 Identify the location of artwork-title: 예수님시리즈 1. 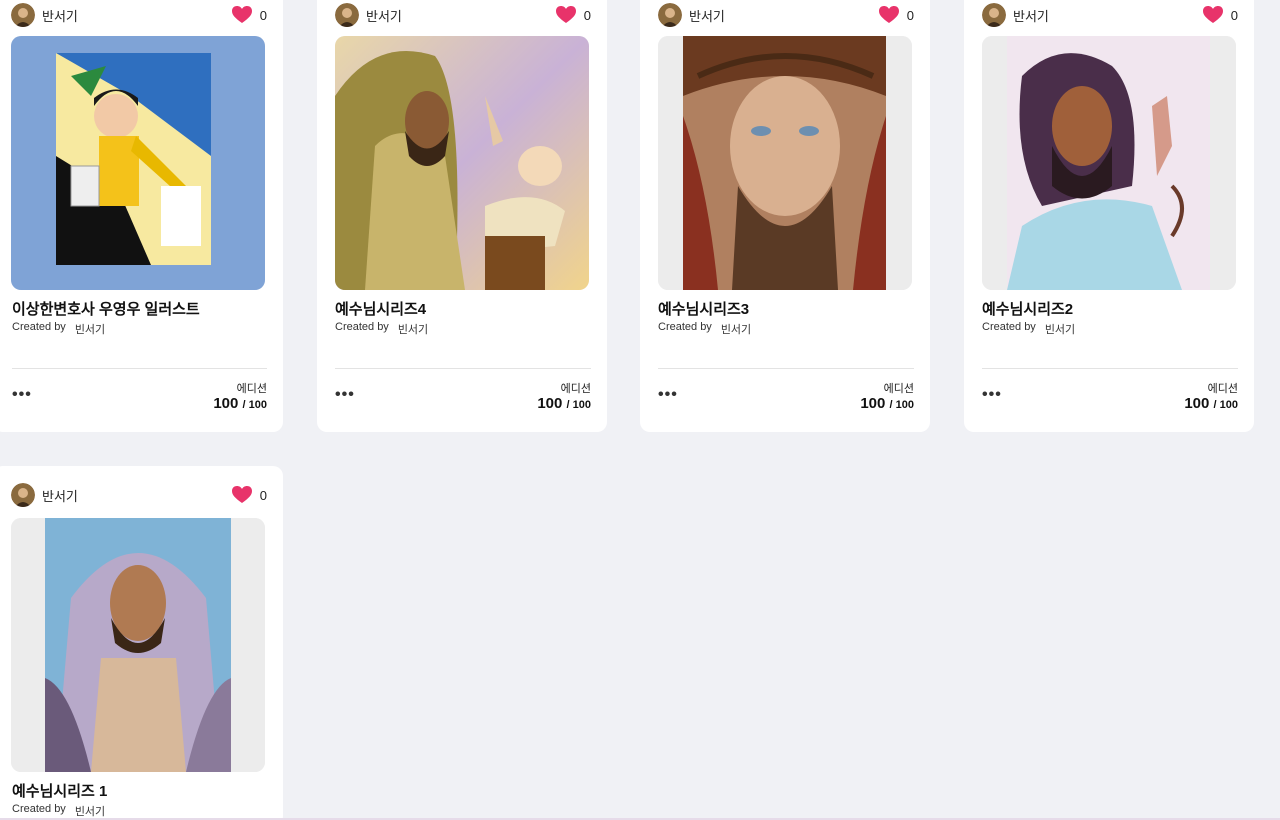
(59, 790).